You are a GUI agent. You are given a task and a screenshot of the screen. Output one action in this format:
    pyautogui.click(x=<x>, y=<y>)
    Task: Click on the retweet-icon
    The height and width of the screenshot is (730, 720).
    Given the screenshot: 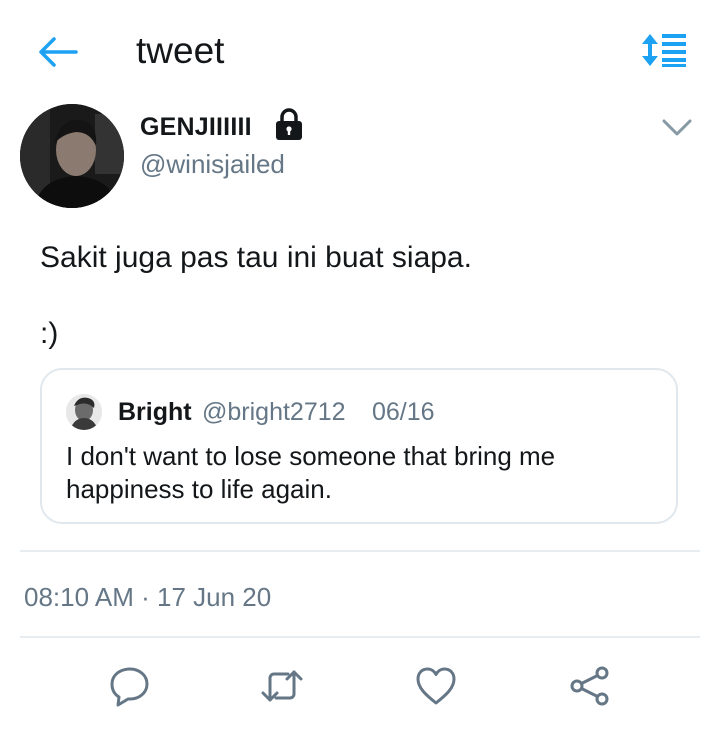 What is the action you would take?
    pyautogui.click(x=282, y=686)
    